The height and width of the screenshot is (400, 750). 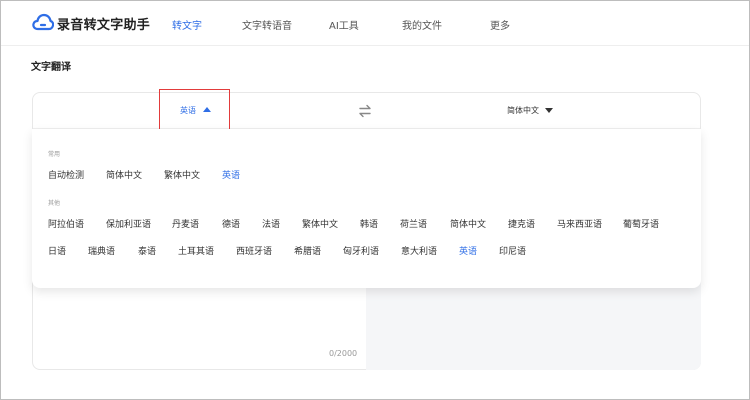 What do you see at coordinates (188, 110) in the screenshot?
I see `source-language-label: 英语` at bounding box center [188, 110].